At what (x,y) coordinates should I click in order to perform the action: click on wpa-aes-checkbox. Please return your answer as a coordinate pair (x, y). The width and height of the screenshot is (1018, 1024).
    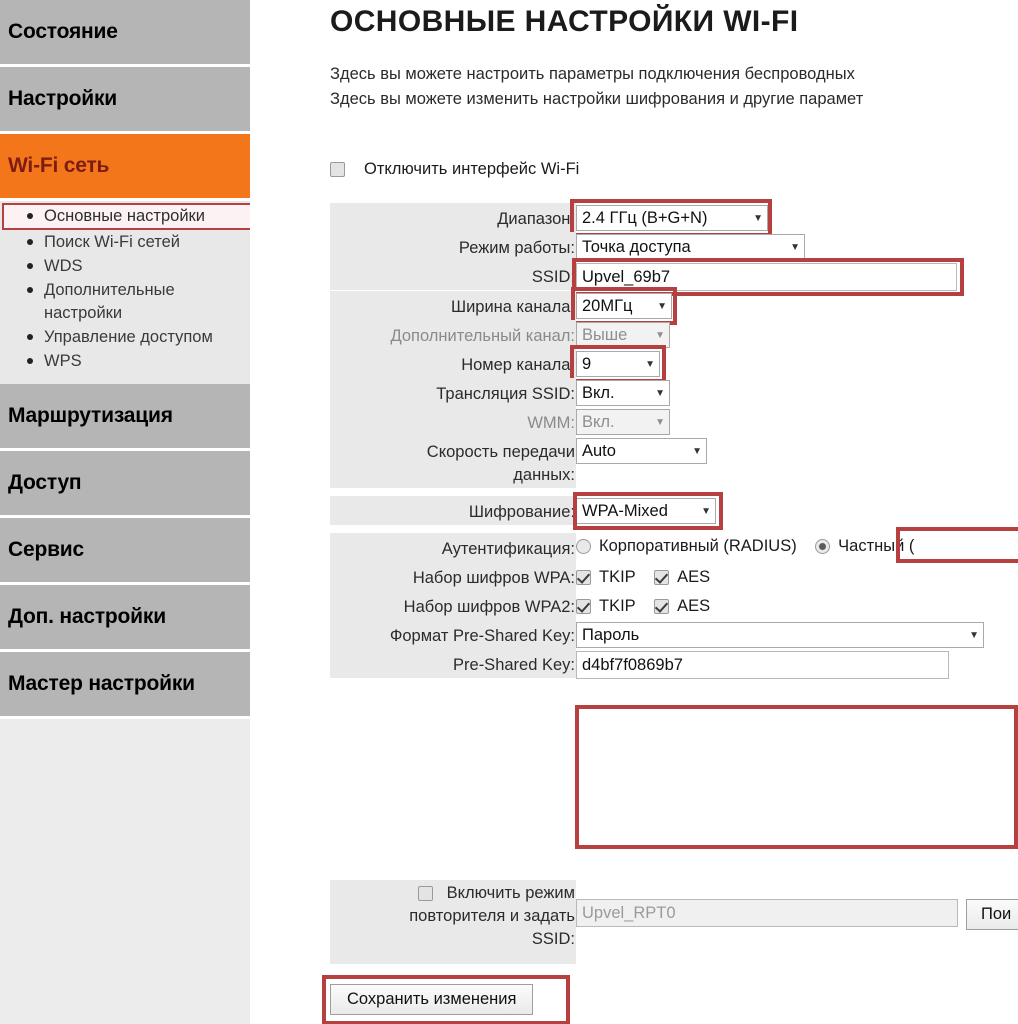
    Looking at the image, I should click on (662, 577).